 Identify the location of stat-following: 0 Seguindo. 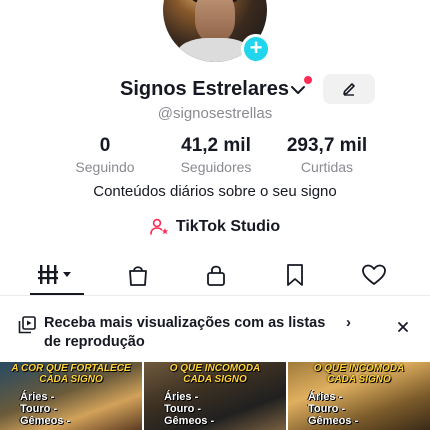
(105, 156).